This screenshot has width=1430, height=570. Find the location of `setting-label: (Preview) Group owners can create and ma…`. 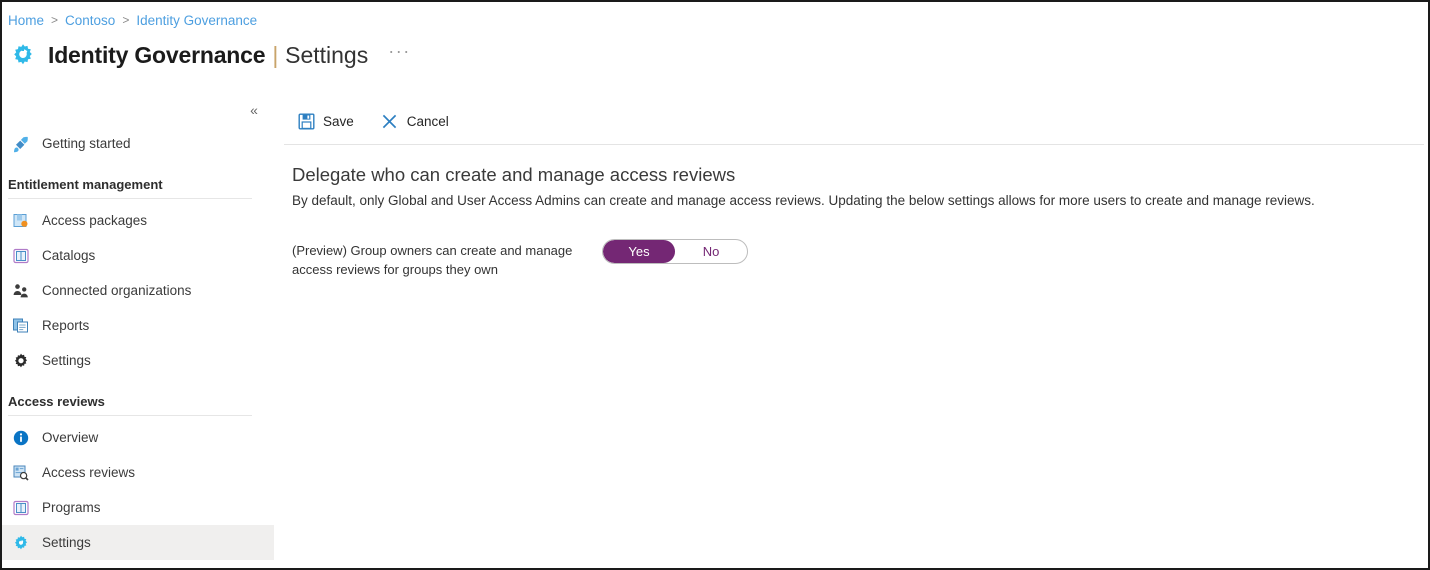

setting-label: (Preview) Group owners can create and ma… is located at coordinates (432, 260).